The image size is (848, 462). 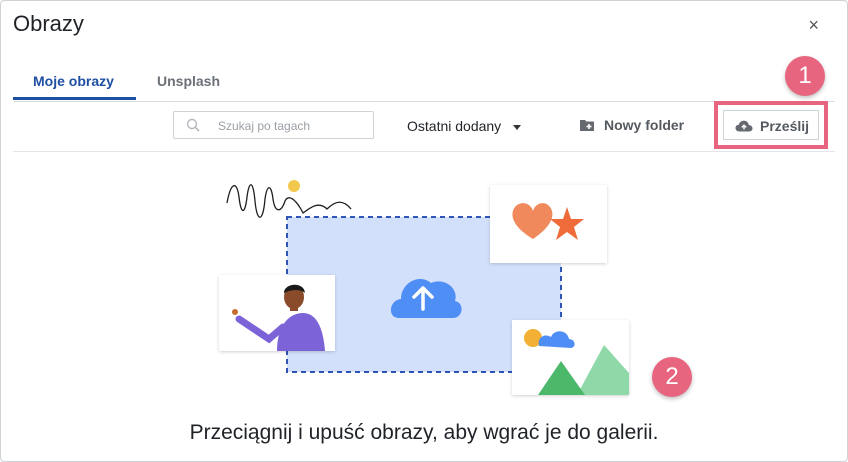 I want to click on squiggle-line, so click(x=289, y=201).